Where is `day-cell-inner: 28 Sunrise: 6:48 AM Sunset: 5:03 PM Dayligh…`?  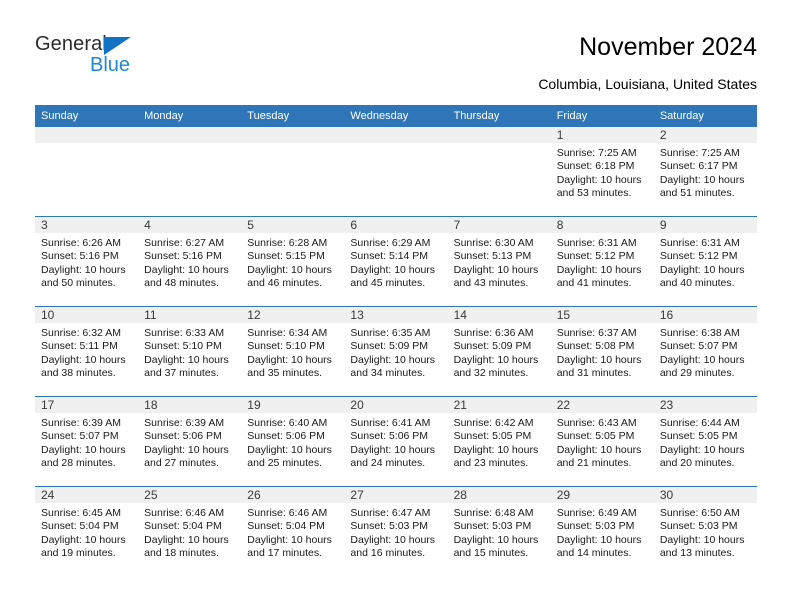 day-cell-inner: 28 Sunrise: 6:48 AM Sunset: 5:03 PM Dayligh… is located at coordinates (499, 531).